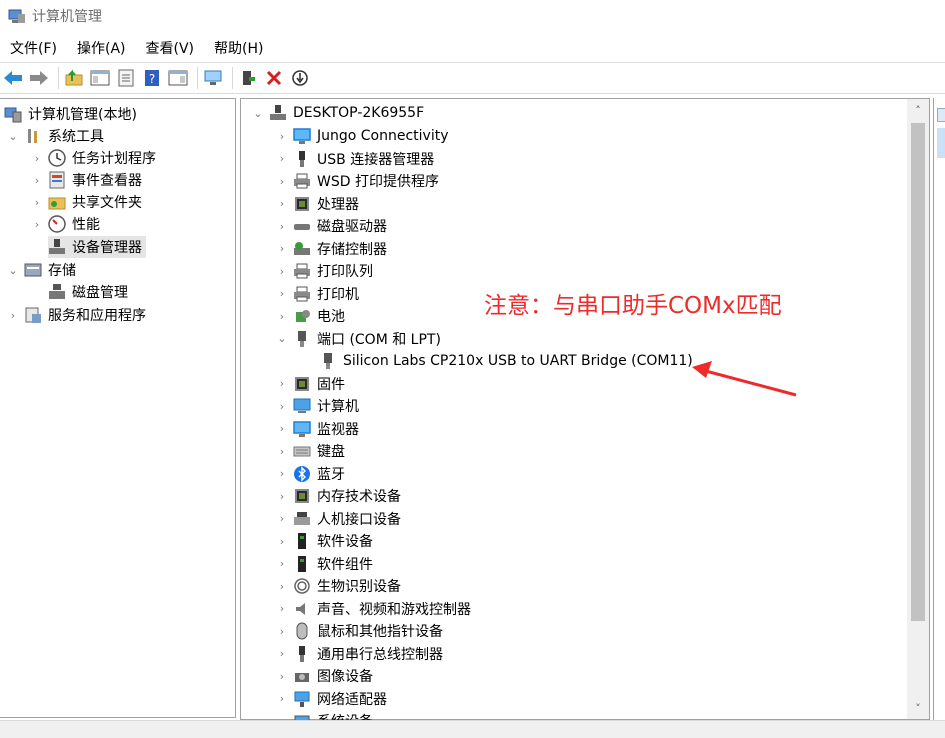 Image resolution: width=945 pixels, height=738 pixels. Describe the element at coordinates (744, 379) in the screenshot. I see `annotation-arrow` at that location.